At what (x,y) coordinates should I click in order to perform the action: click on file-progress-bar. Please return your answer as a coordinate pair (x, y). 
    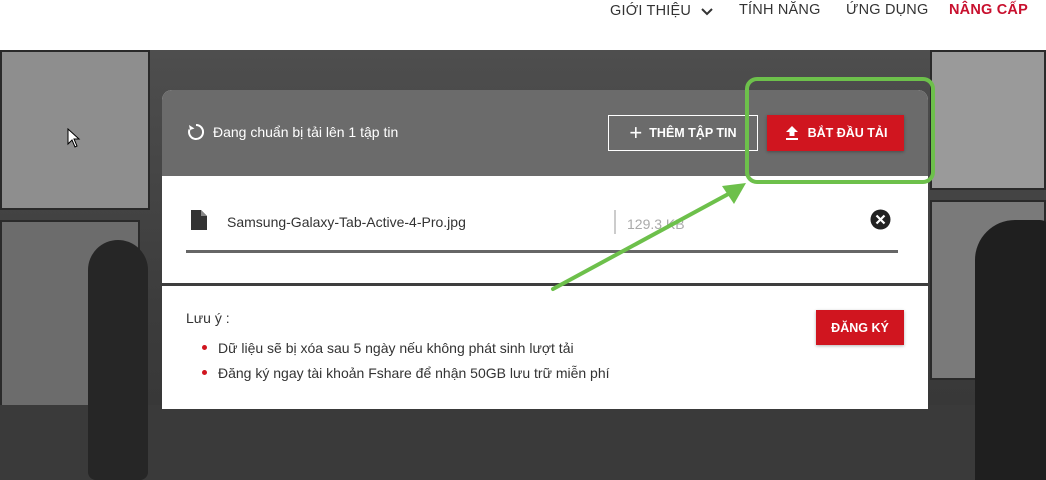
    Looking at the image, I should click on (542, 251).